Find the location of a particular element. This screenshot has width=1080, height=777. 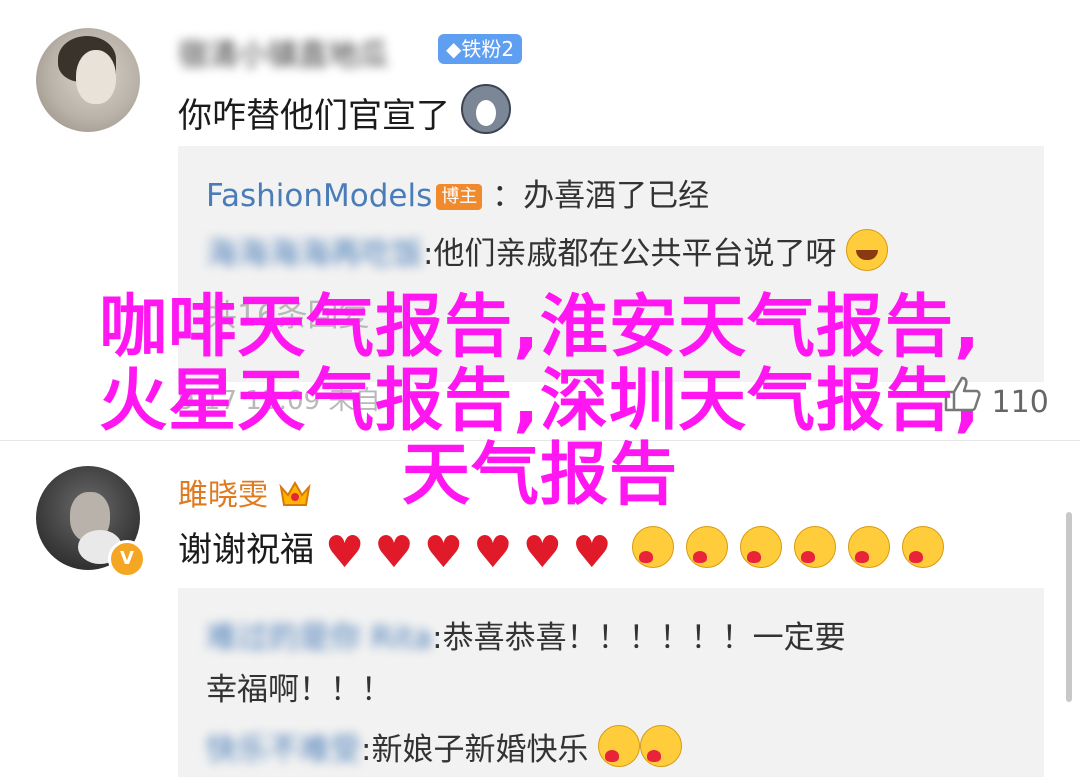

fan-badge: ◆铁粉2 is located at coordinates (480, 49).